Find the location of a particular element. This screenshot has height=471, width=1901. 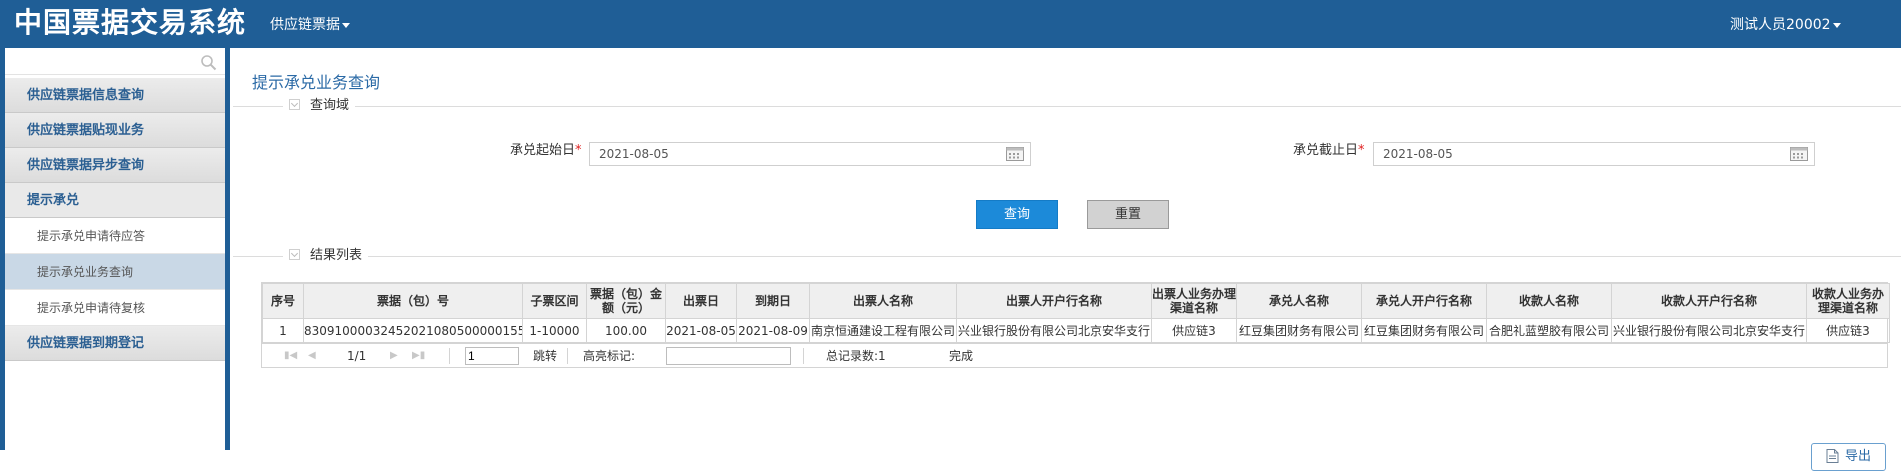

query-group-title: 查询域 is located at coordinates (330, 105).